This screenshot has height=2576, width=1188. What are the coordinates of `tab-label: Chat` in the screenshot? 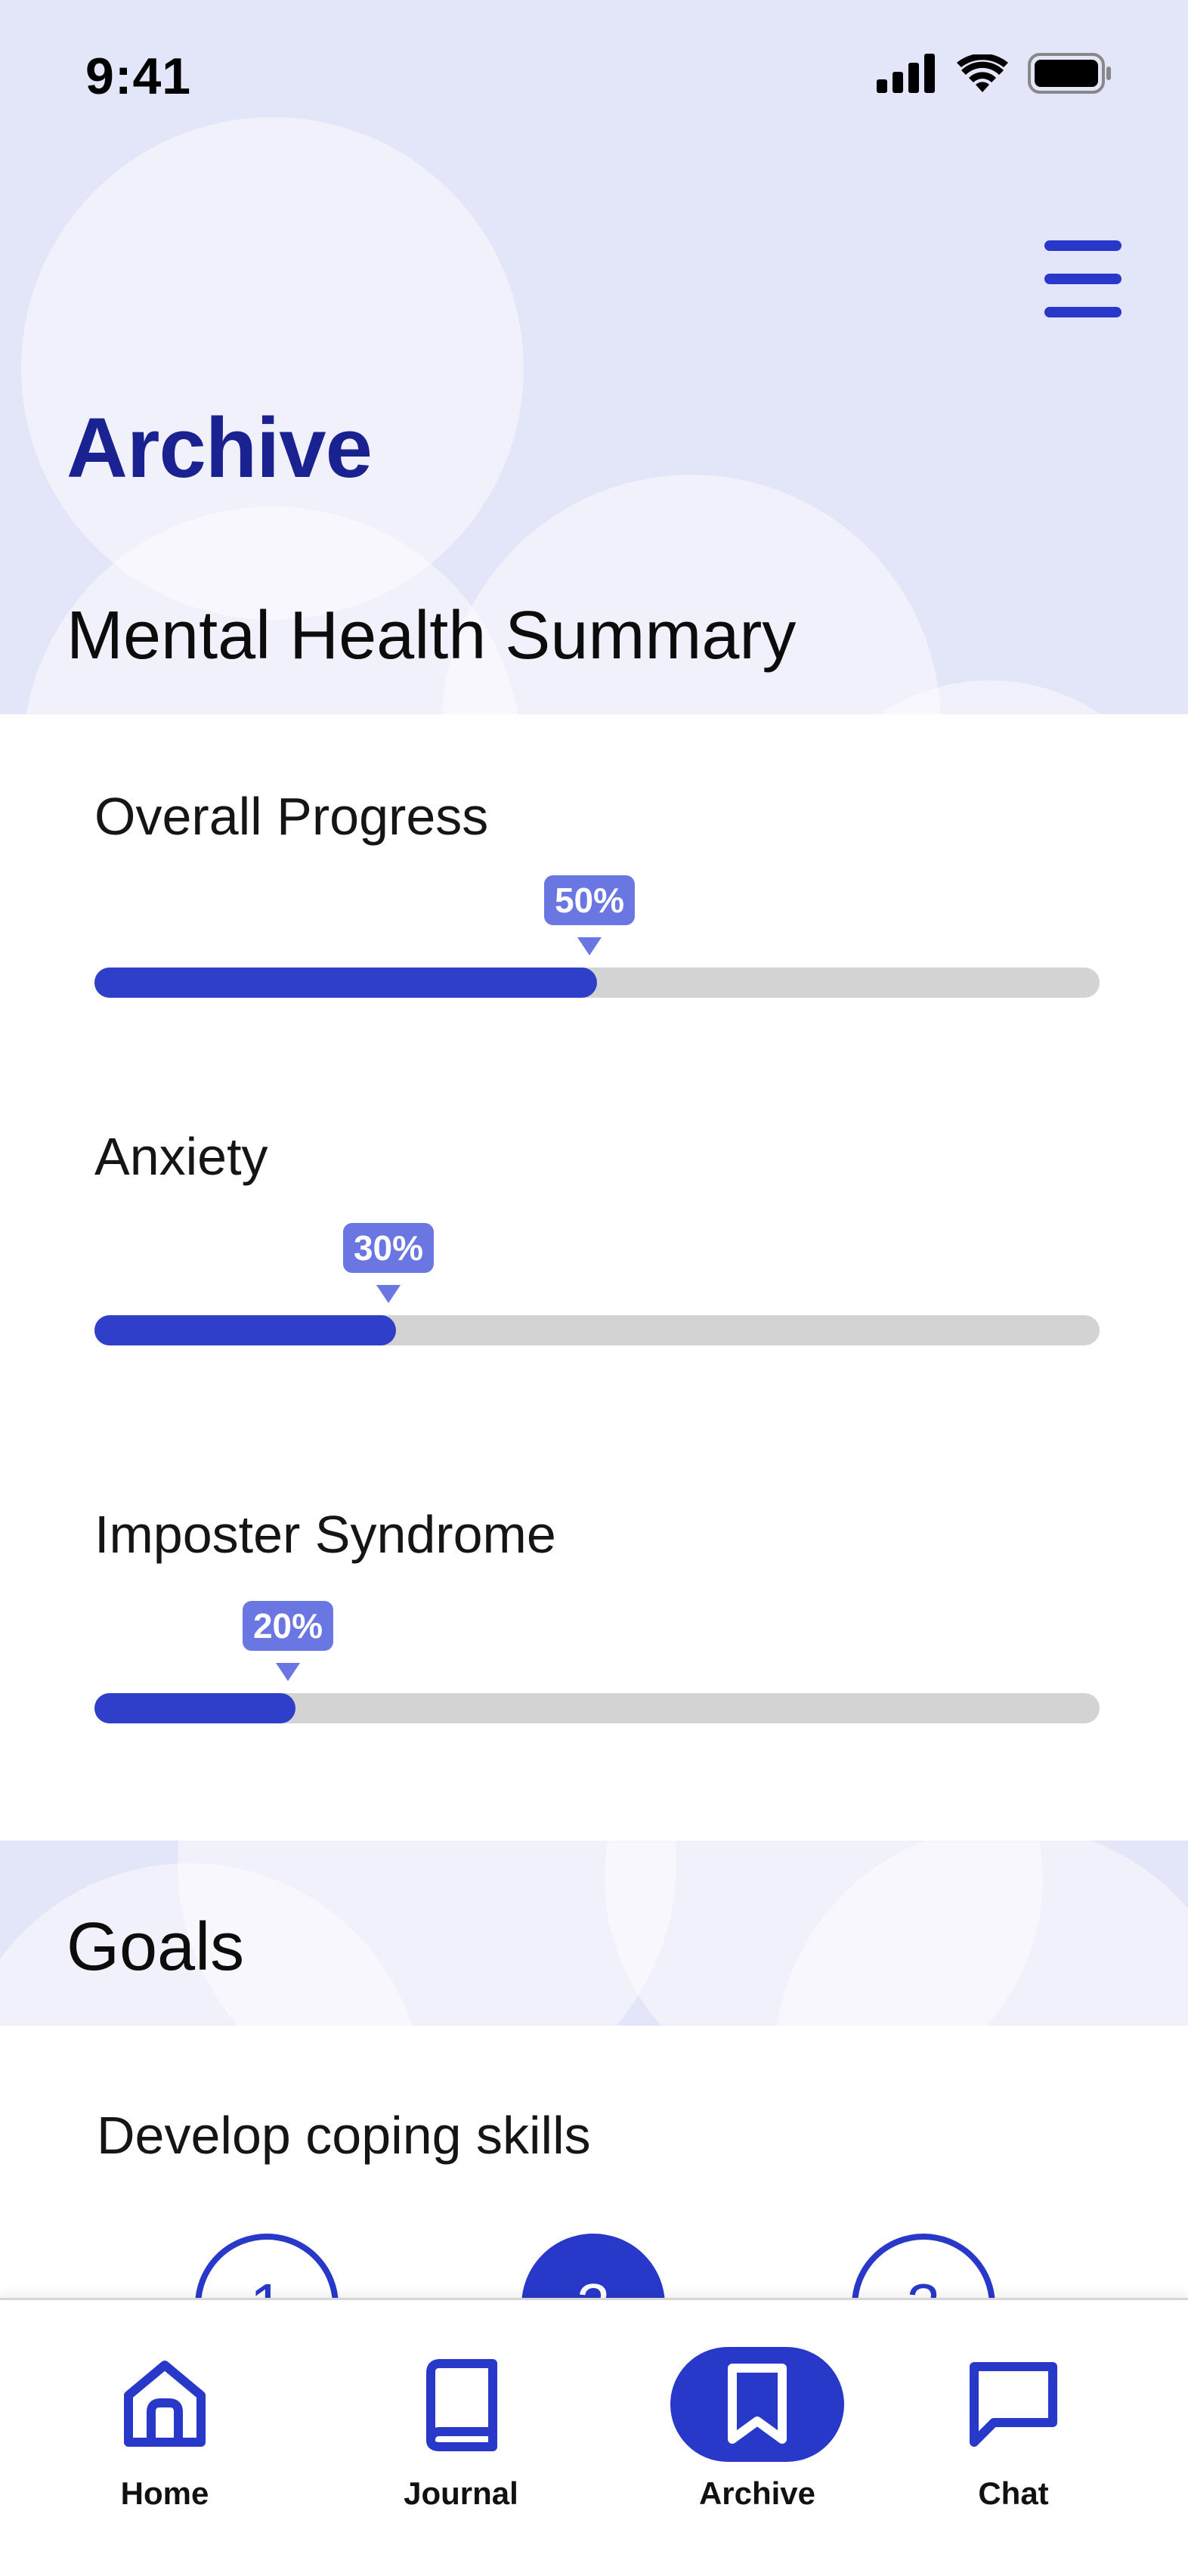 It's located at (1013, 2493).